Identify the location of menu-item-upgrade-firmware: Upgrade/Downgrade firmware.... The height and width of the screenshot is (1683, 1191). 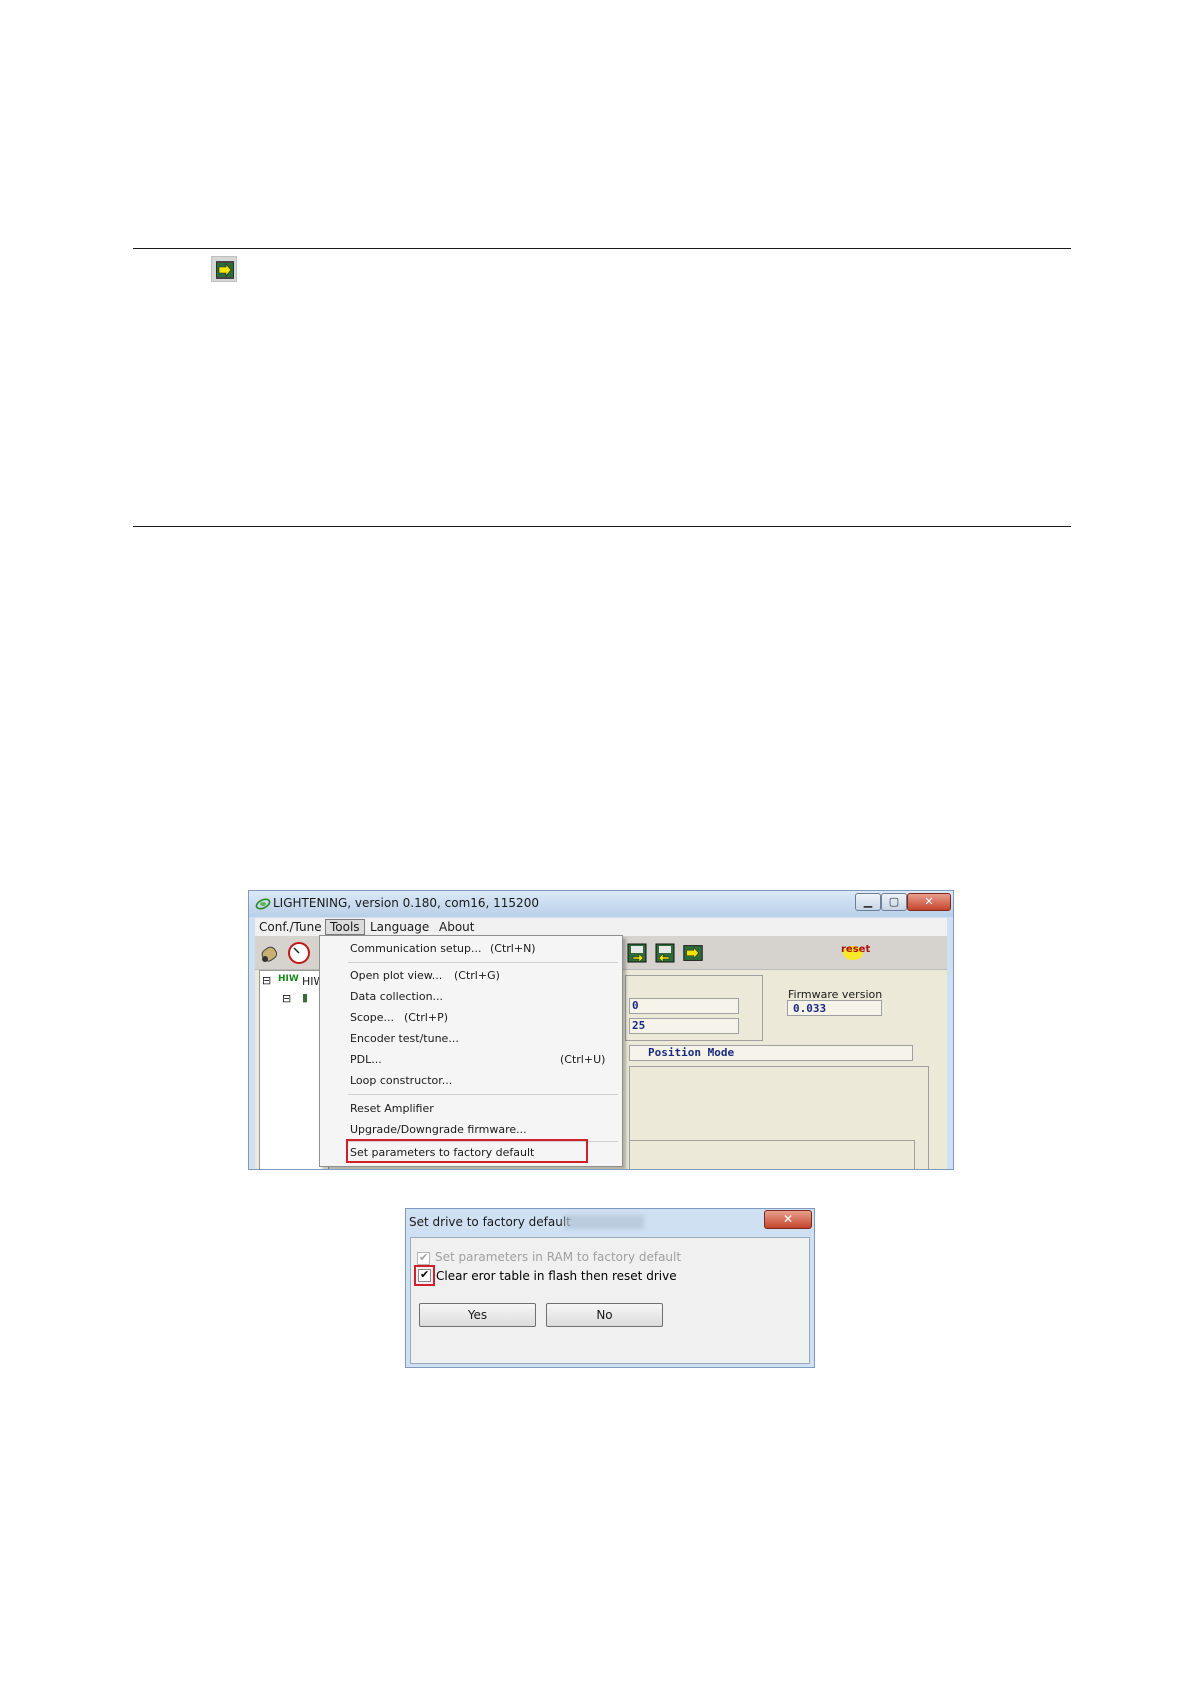
(438, 1129).